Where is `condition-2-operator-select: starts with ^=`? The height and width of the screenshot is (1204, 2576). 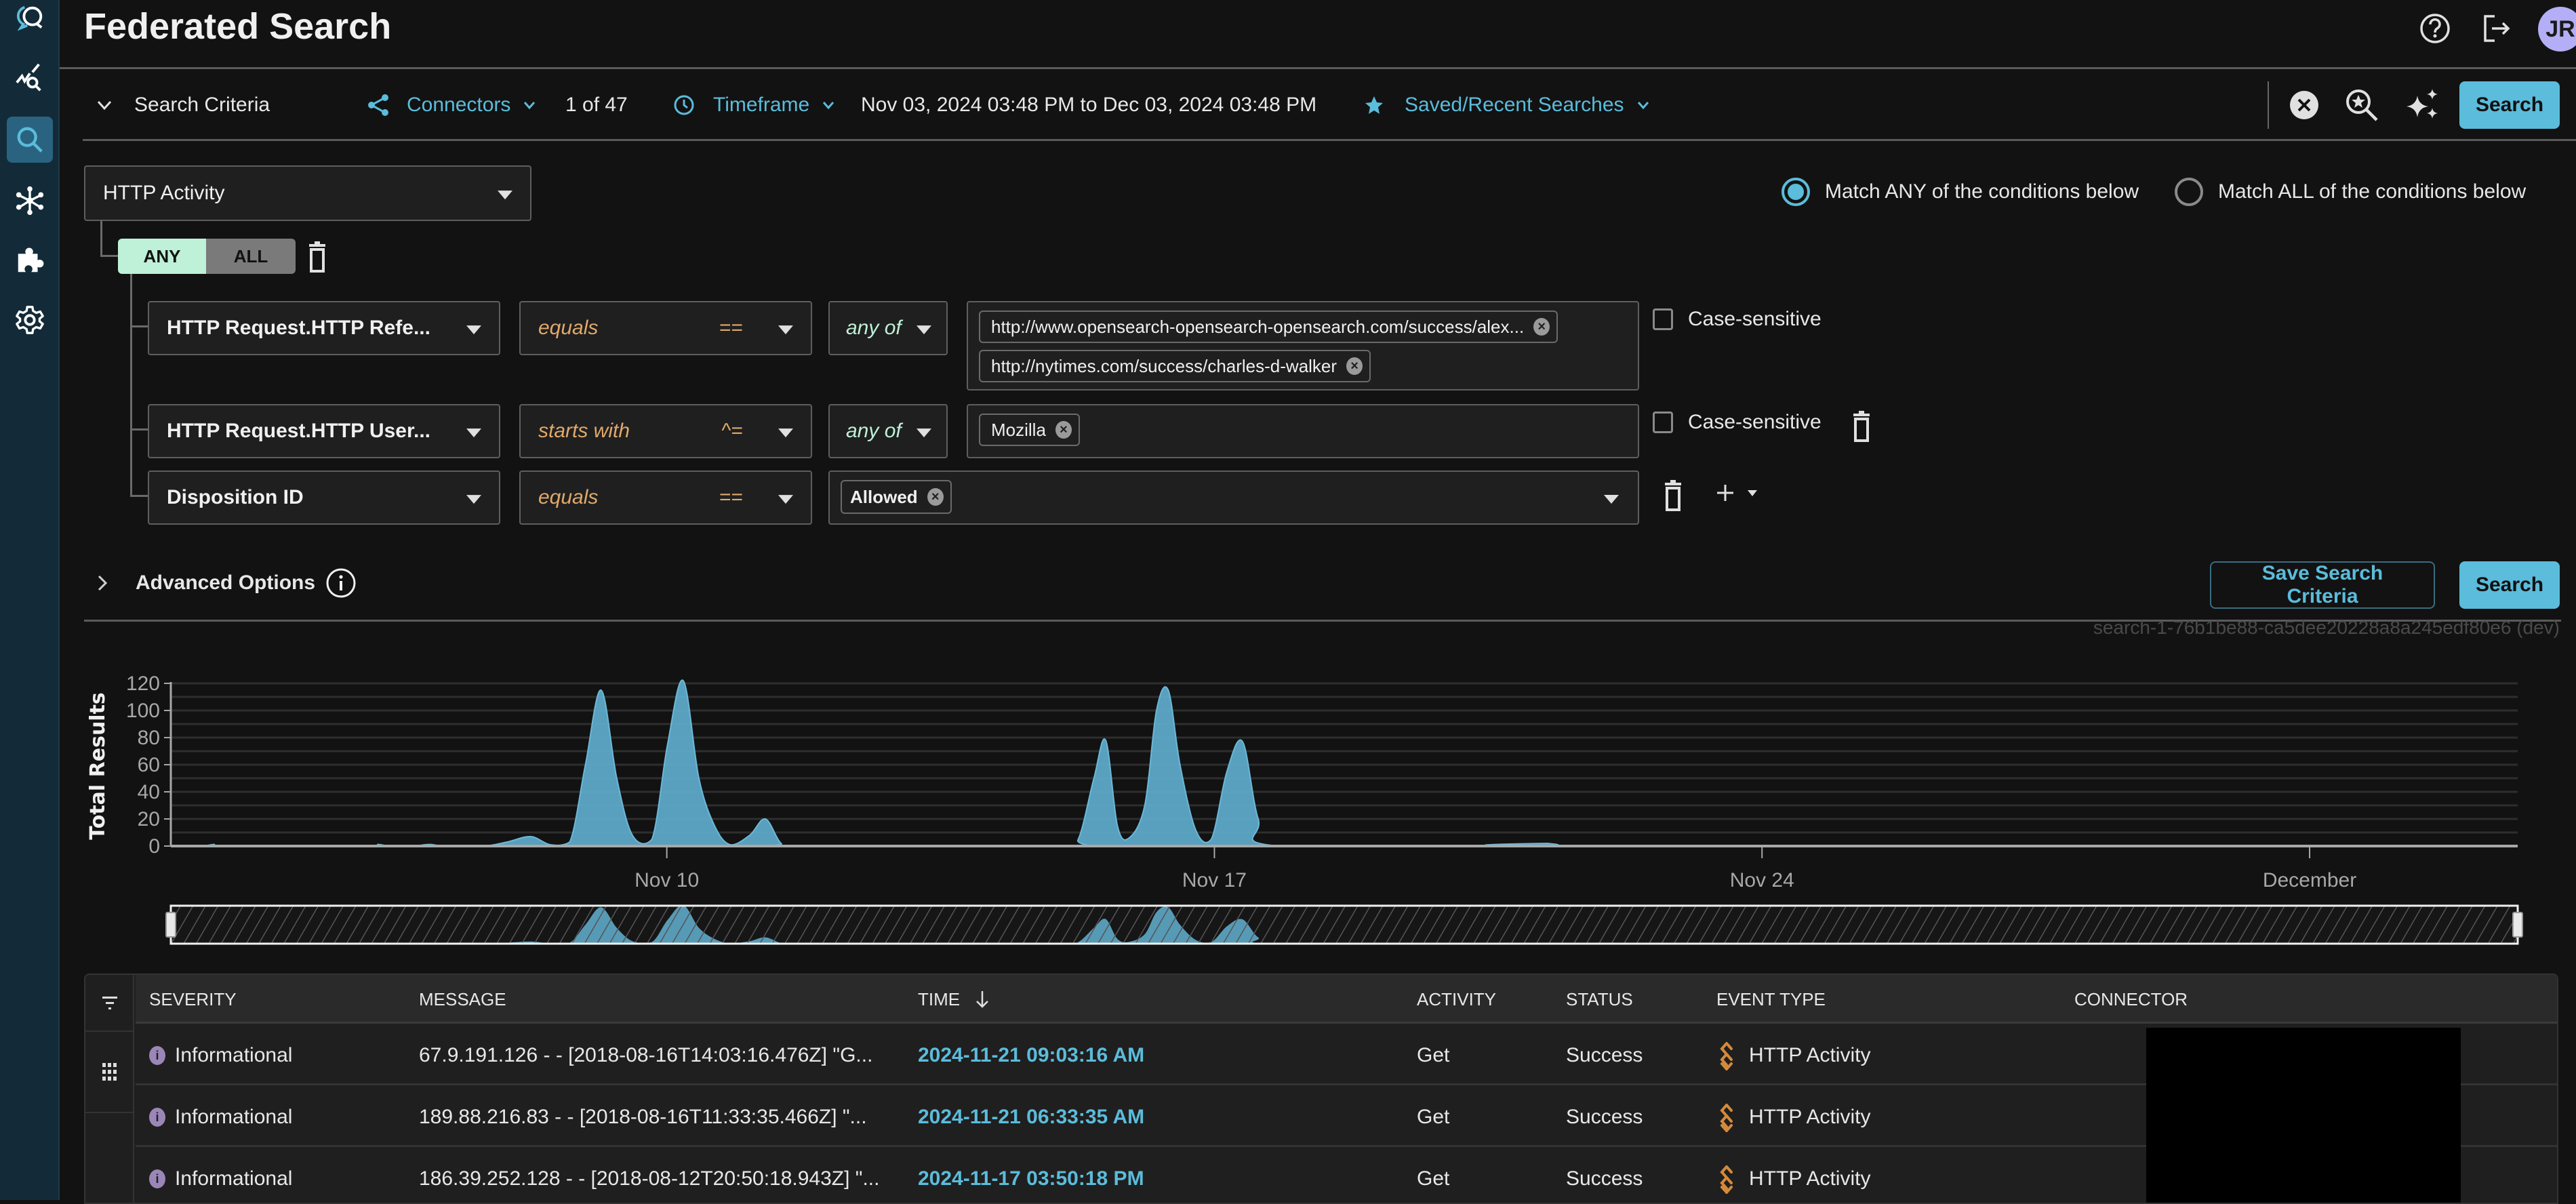
condition-2-operator-select: starts with ^= is located at coordinates (665, 431).